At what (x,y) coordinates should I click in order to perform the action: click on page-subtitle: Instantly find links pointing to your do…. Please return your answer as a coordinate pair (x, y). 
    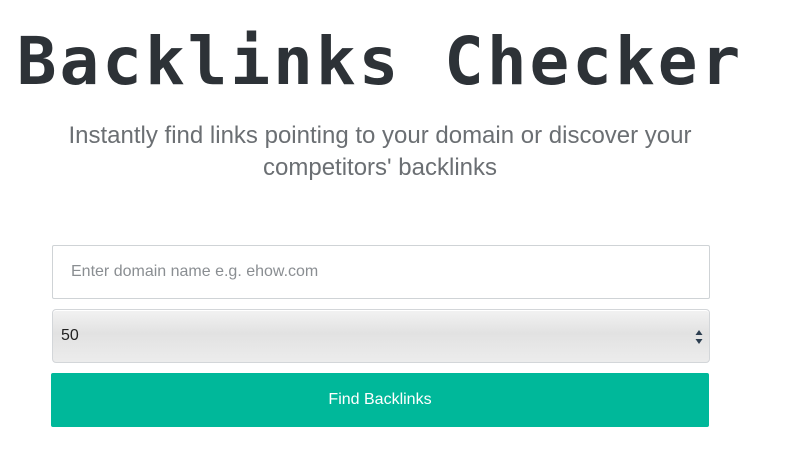
    Looking at the image, I should click on (380, 151).